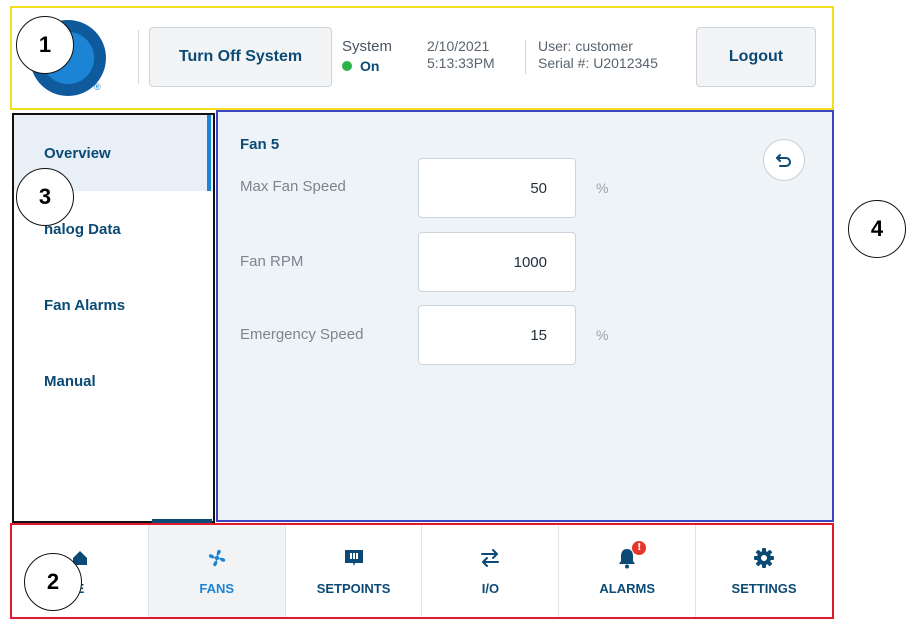  What do you see at coordinates (77, 153) in the screenshot?
I see `sidebar-item-label: Overview` at bounding box center [77, 153].